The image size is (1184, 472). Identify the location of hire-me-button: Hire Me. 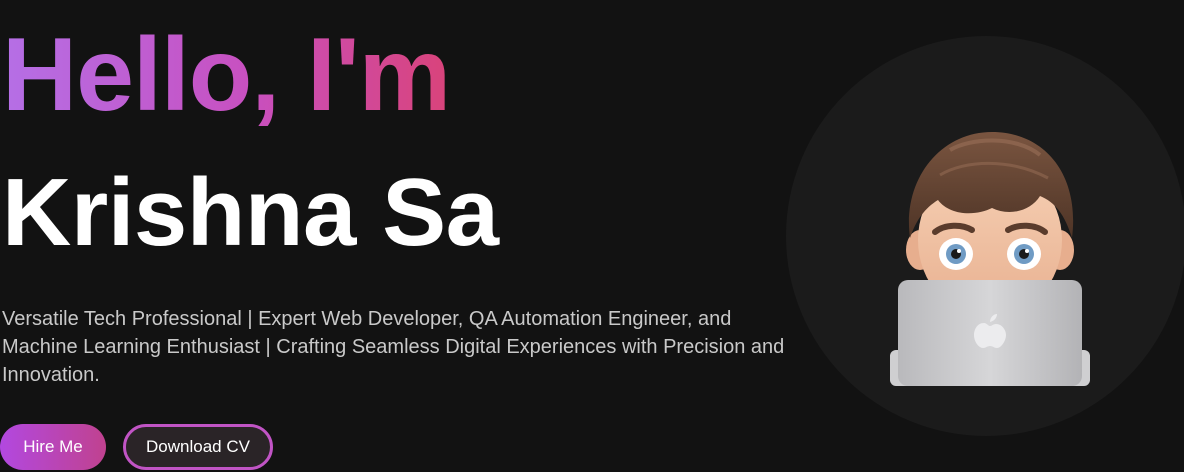
(53, 447).